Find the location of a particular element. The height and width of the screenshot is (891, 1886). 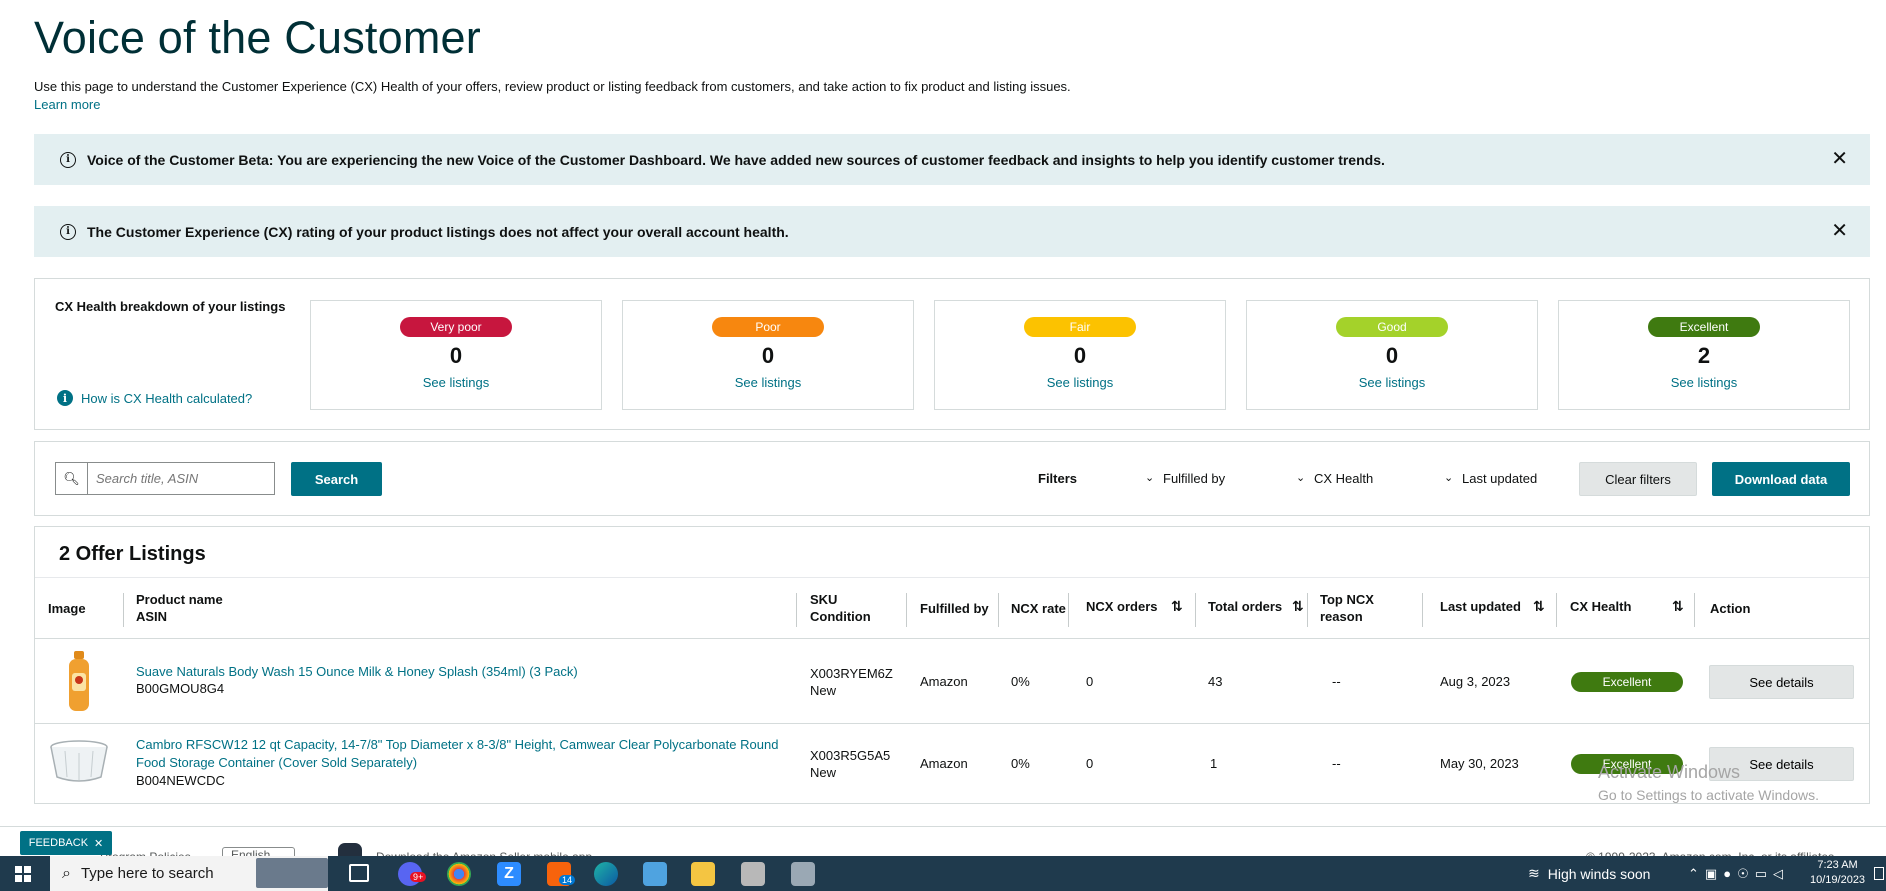

chevron-up-icon: ⌃ is located at coordinates (1696, 874).